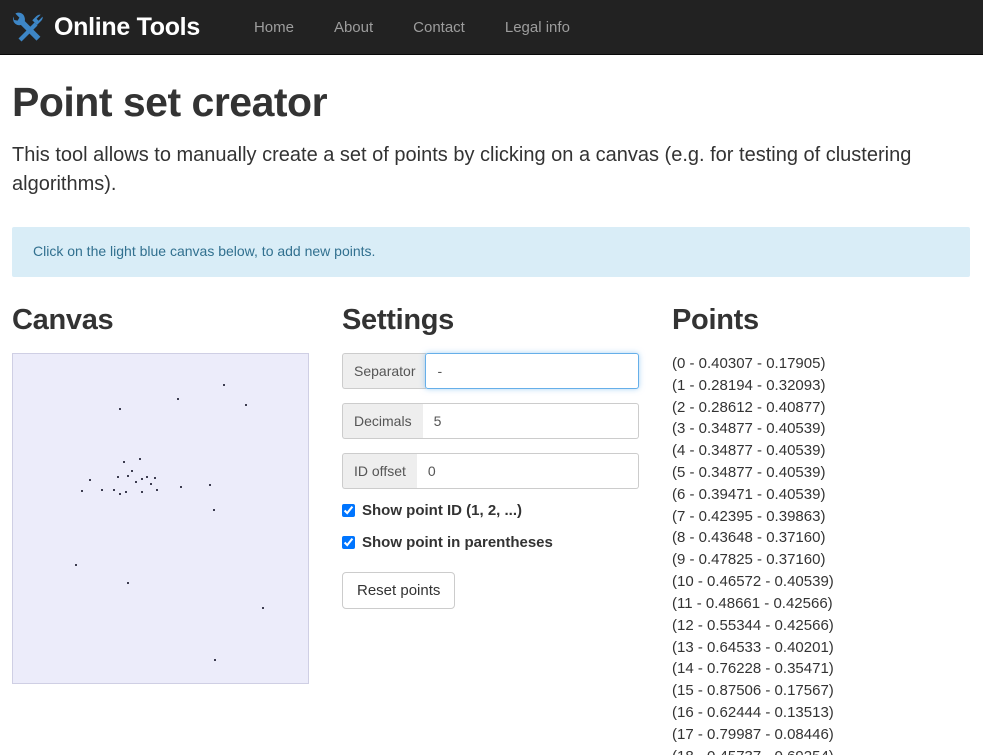  I want to click on point-line: (15 - 0.87506 - 0.17567), so click(753, 691).